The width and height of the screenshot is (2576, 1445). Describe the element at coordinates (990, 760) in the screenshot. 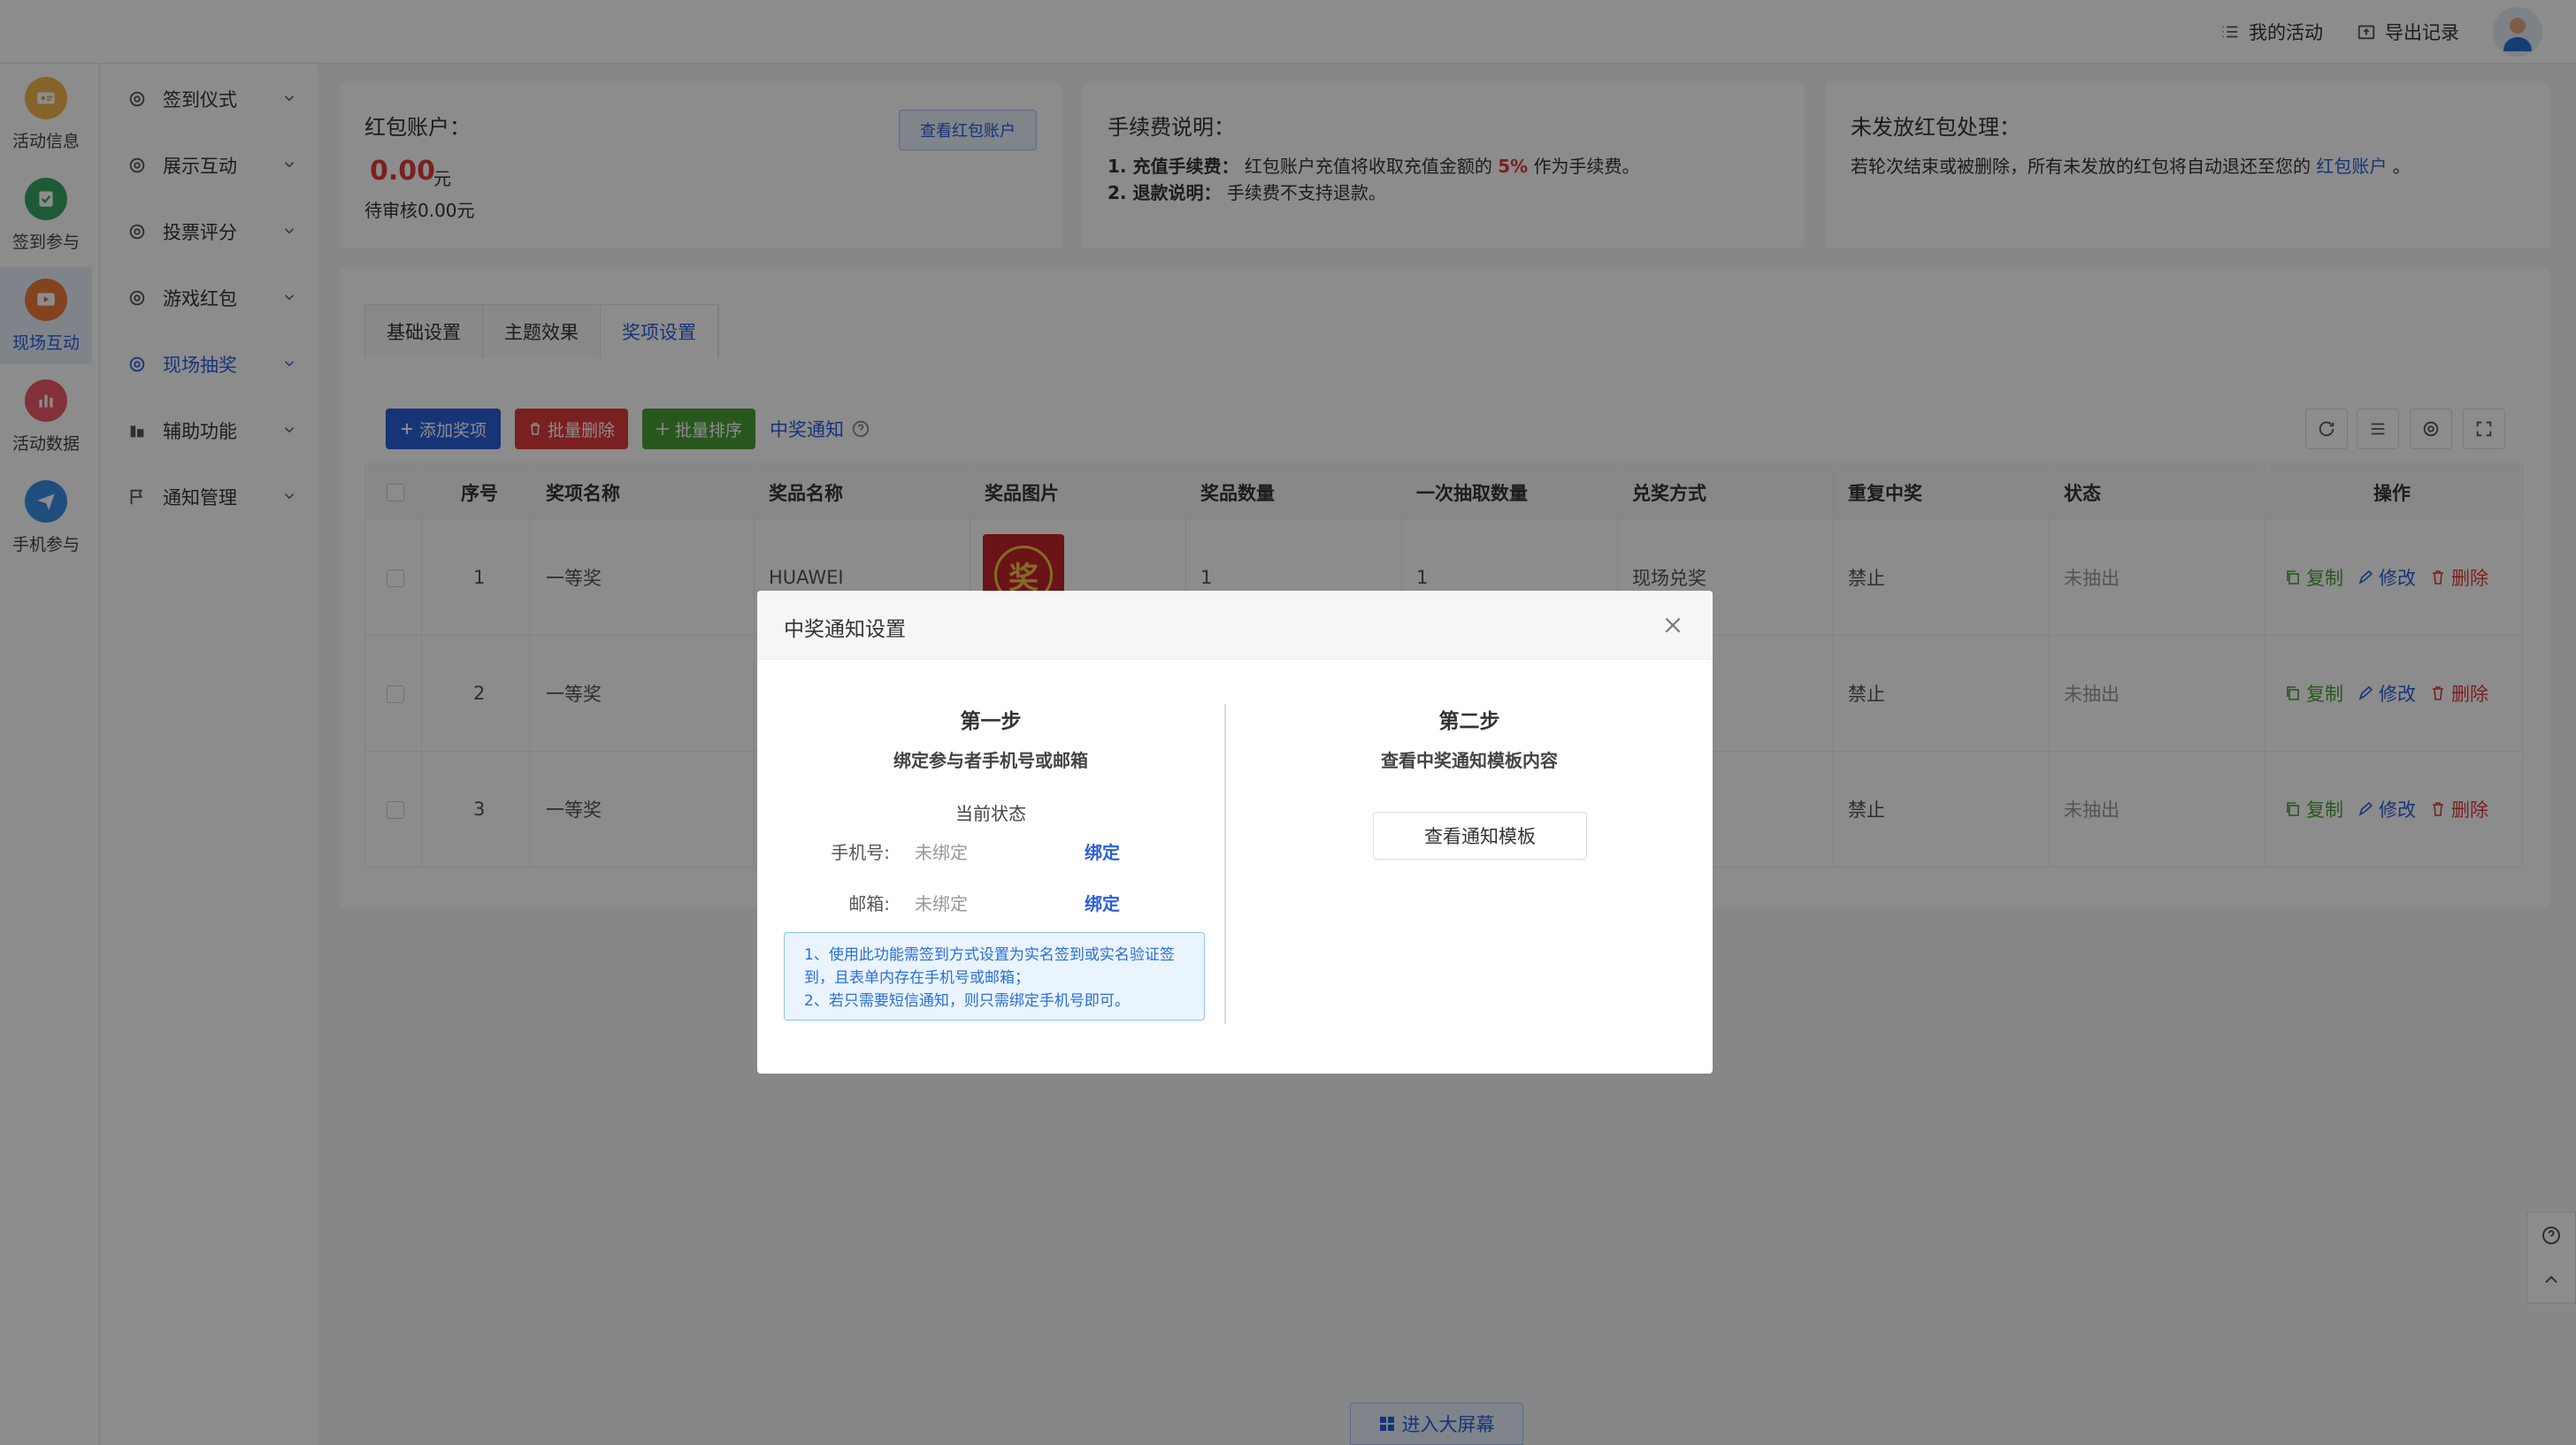

I see `step1-desc: 绑定参与者手机号或邮箱` at that location.